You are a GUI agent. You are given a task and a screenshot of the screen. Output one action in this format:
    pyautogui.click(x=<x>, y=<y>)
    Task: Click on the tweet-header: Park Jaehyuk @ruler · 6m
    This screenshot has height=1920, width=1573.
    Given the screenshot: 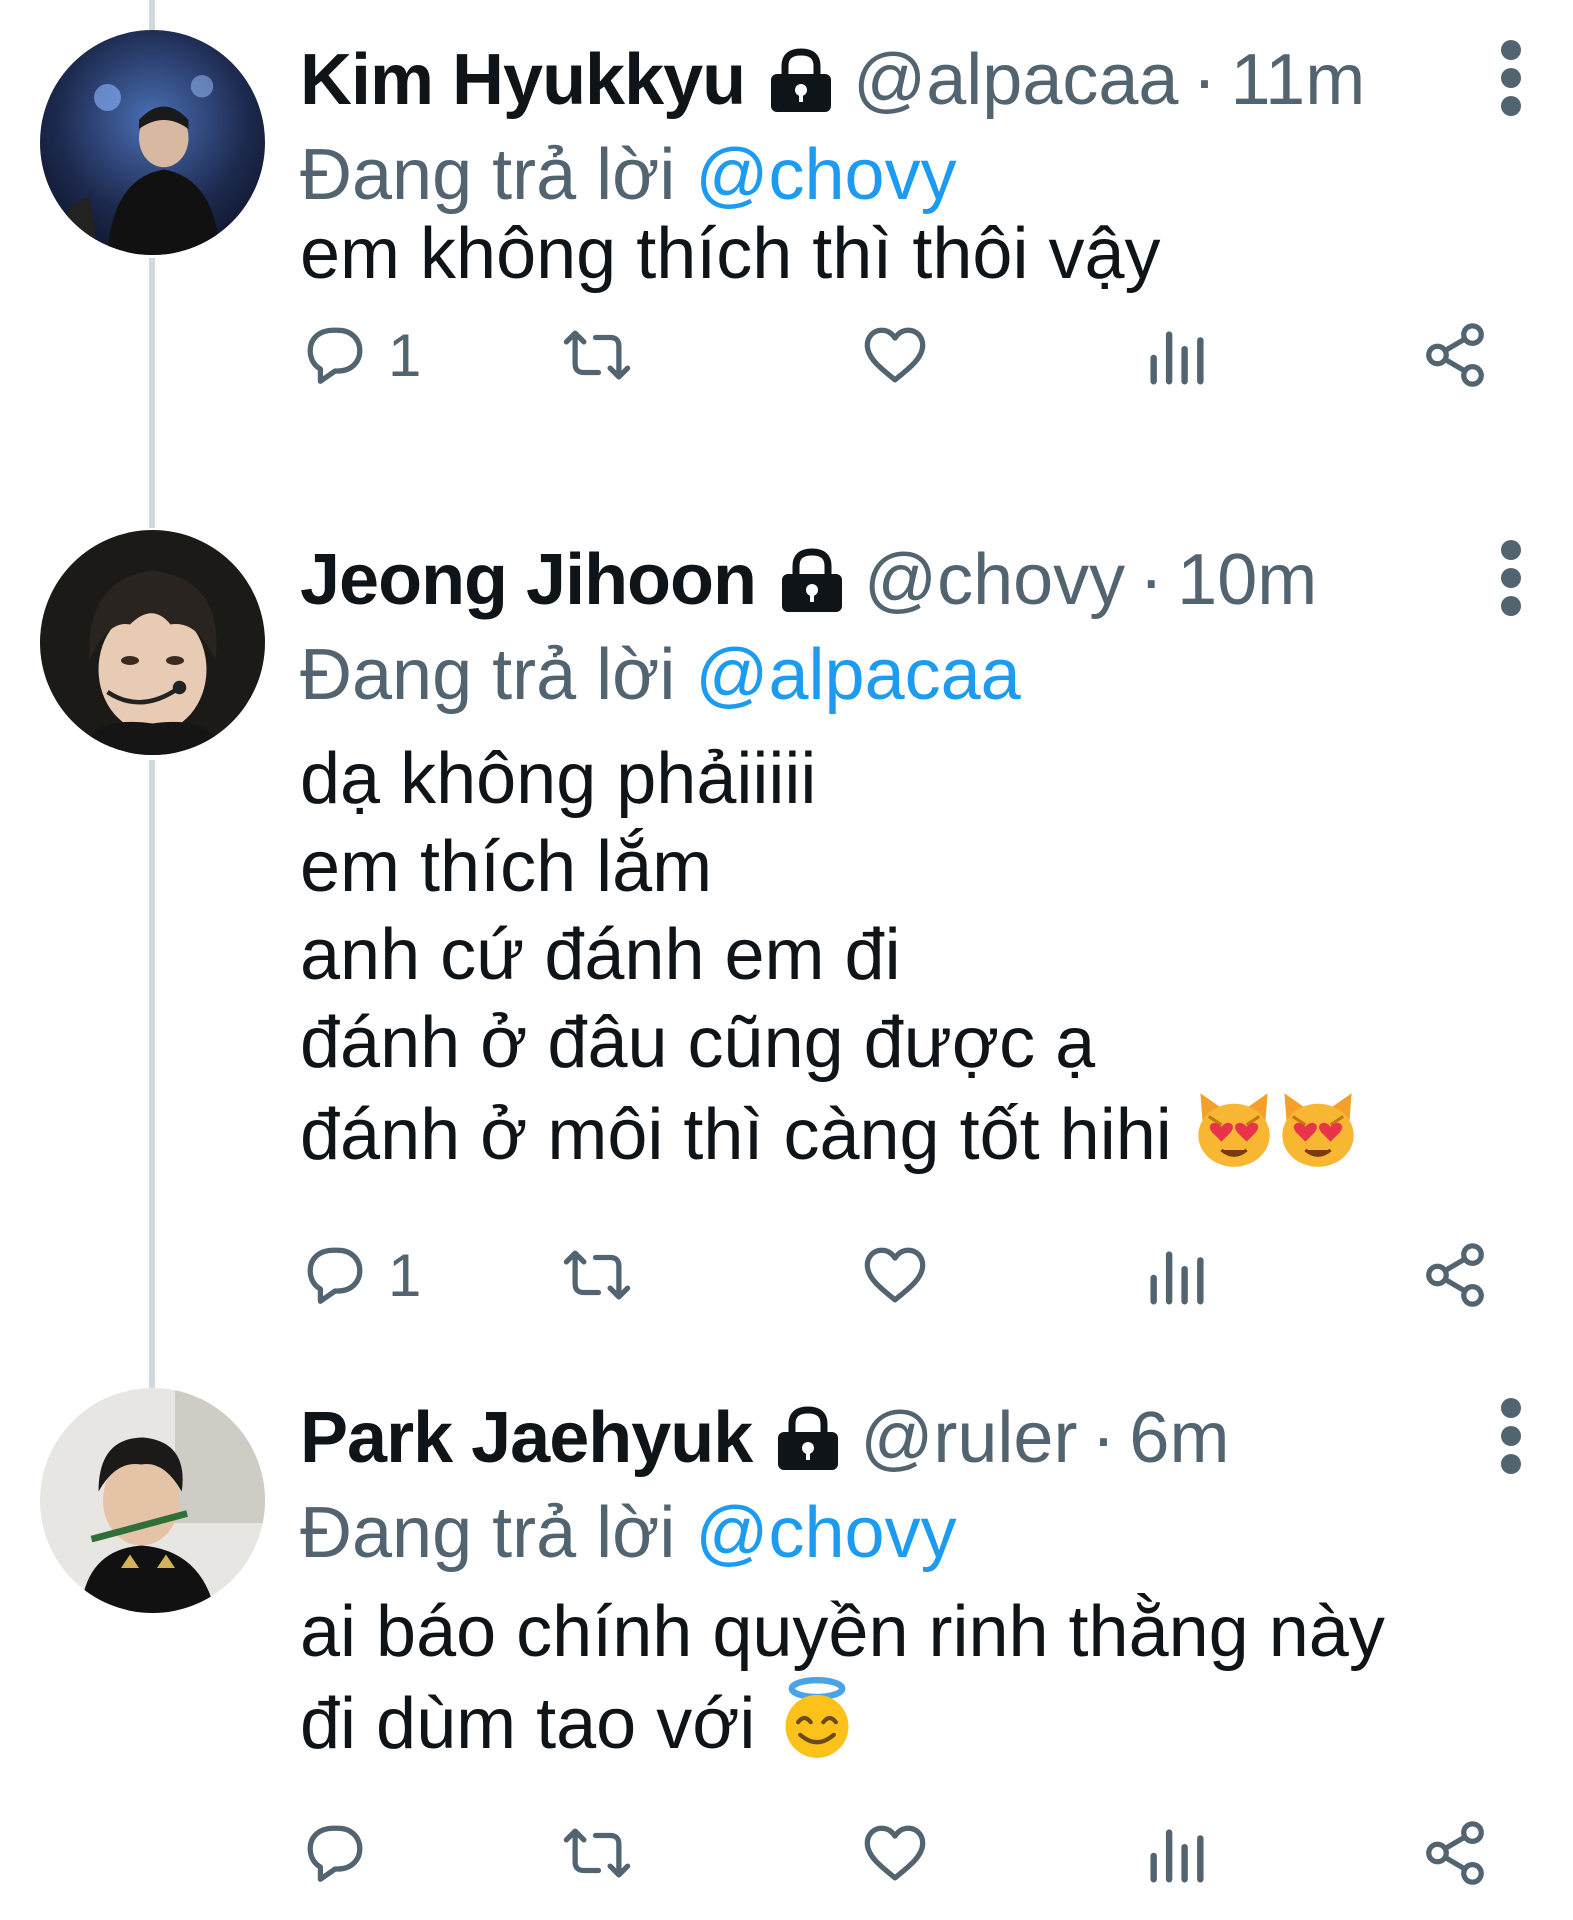 What is the action you would take?
    pyautogui.click(x=764, y=1438)
    